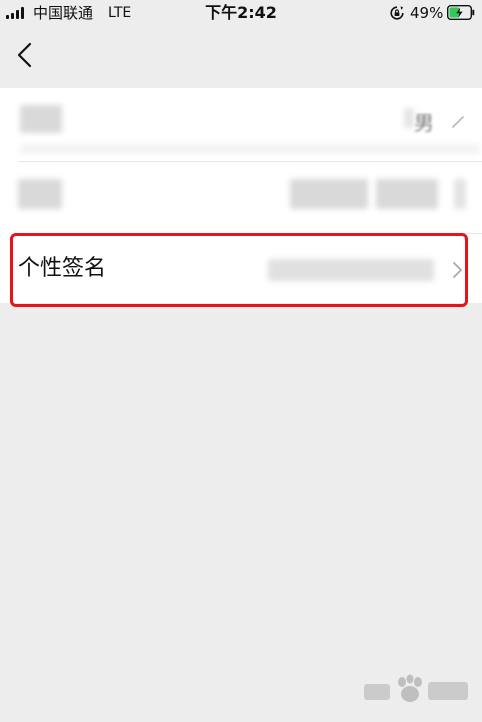 The image size is (482, 722). Describe the element at coordinates (62, 268) in the screenshot. I see `signature-label: 个性签名` at that location.